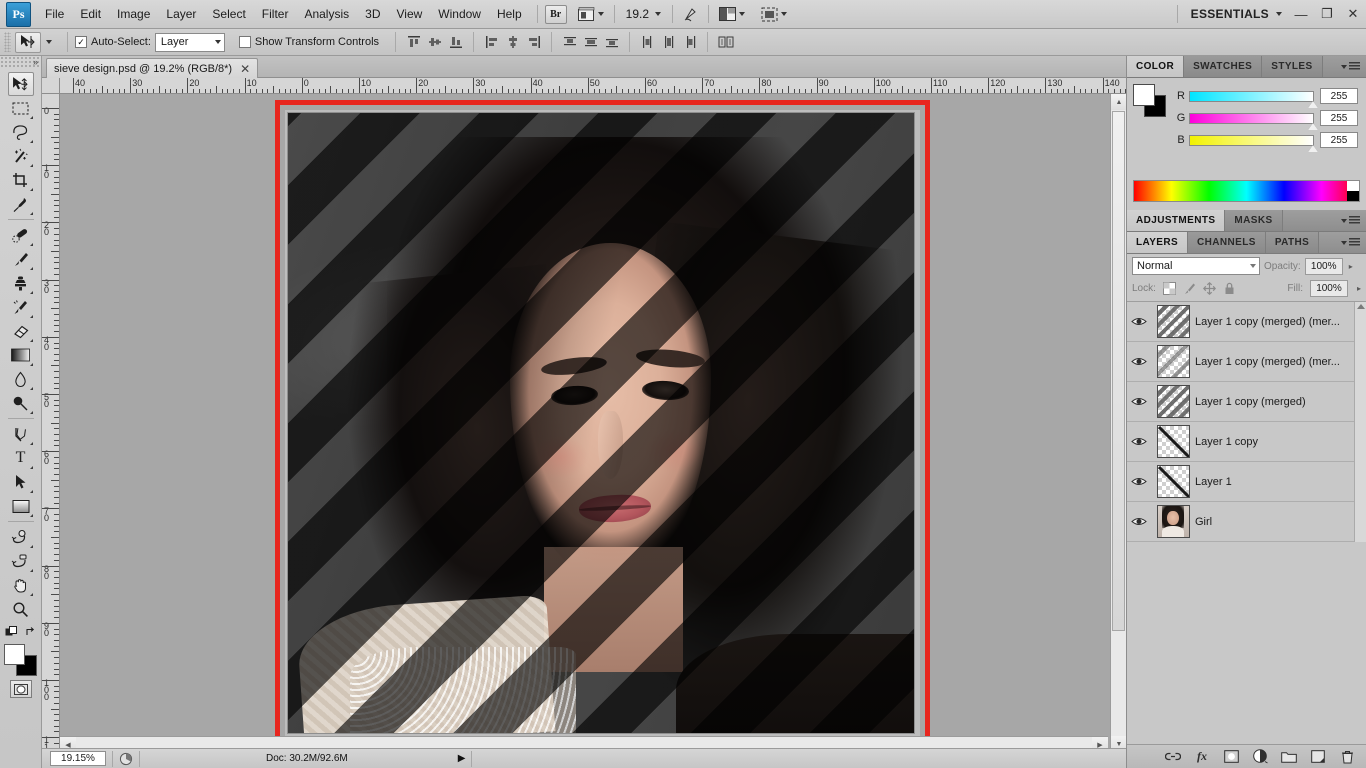  I want to click on path-selection-tool, so click(21, 482).